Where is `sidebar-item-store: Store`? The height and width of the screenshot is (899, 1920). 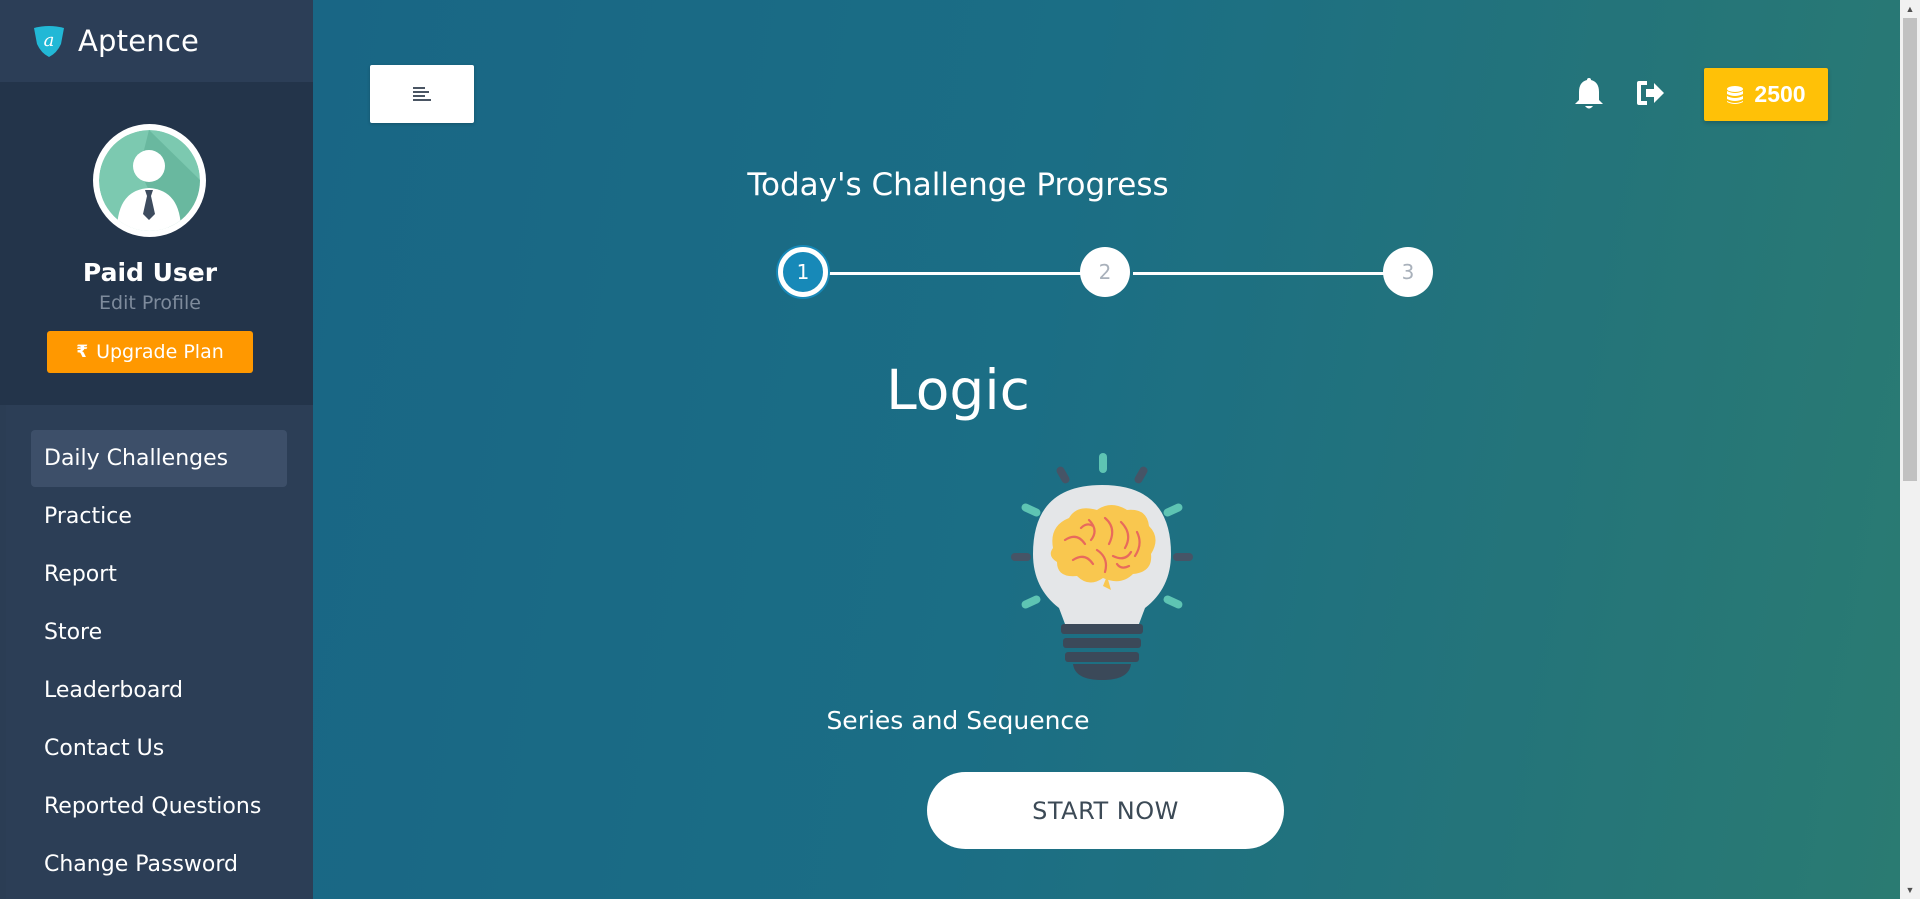
sidebar-item-store: Store is located at coordinates (159, 632).